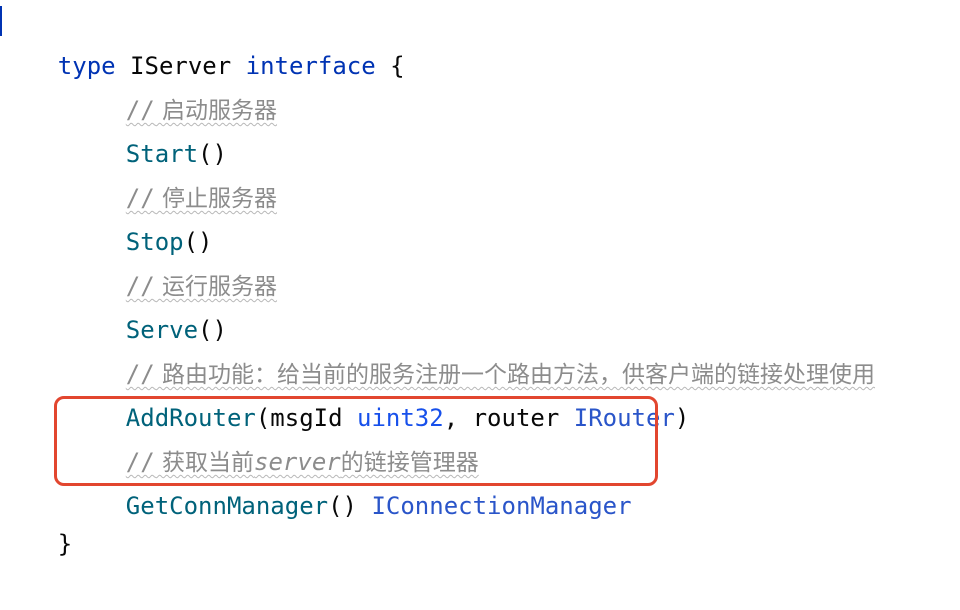  I want to click on type-irouter: IRouter, so click(624, 418).